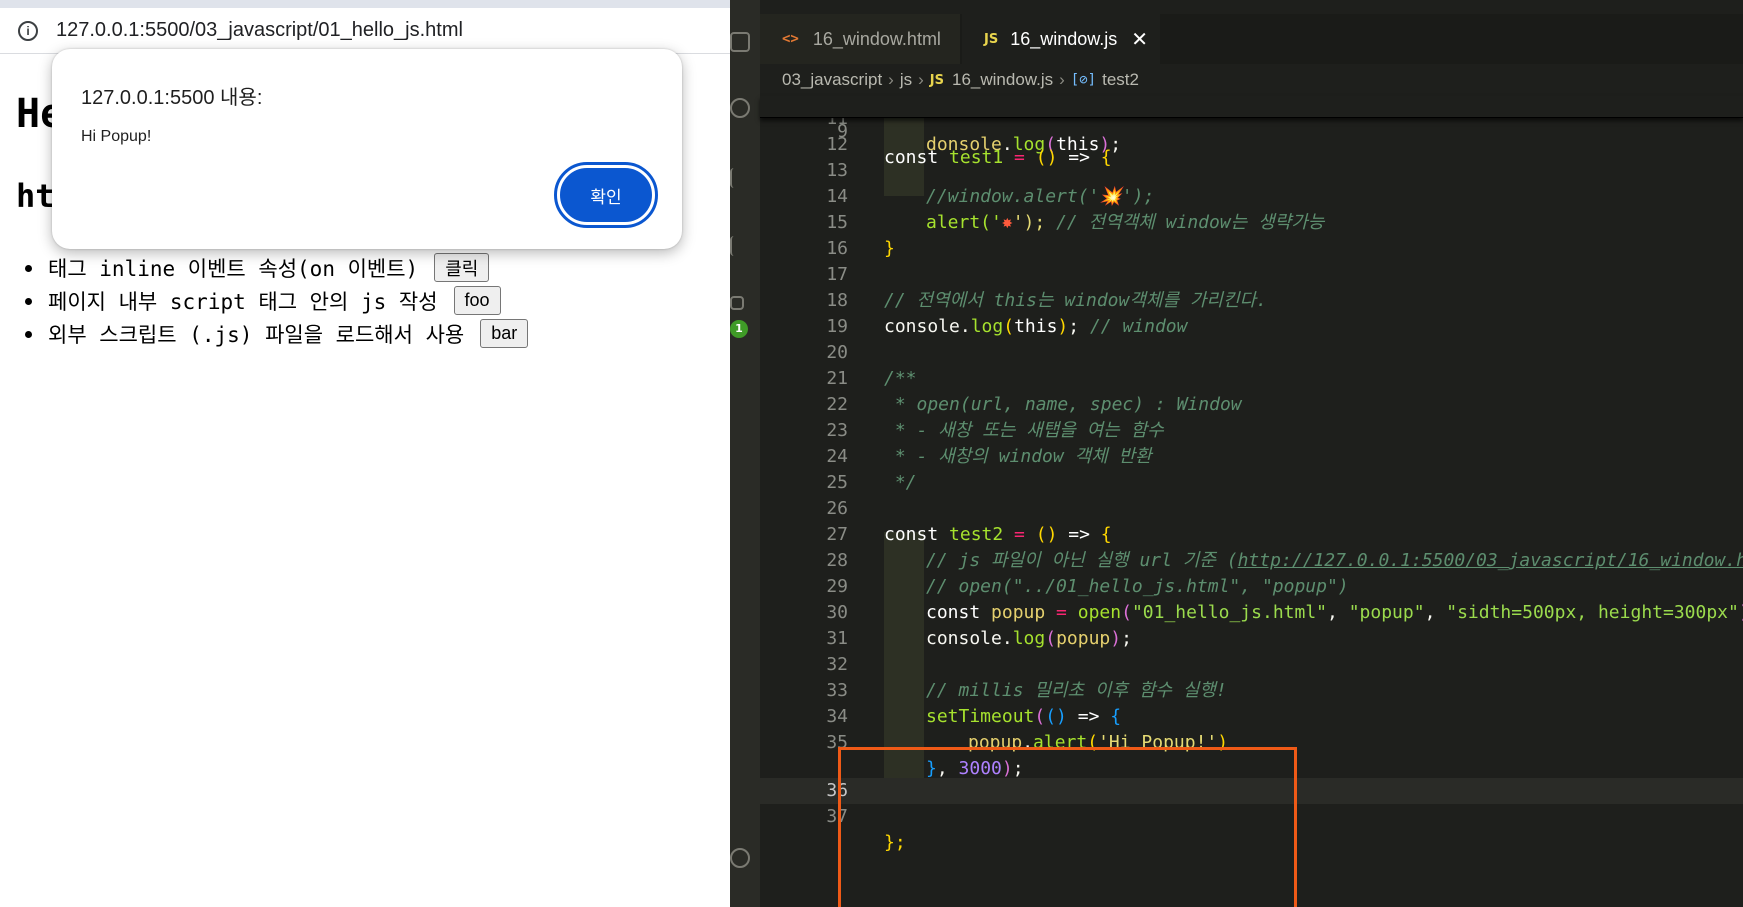 The width and height of the screenshot is (1743, 907). I want to click on line-number: 31, so click(837, 638).